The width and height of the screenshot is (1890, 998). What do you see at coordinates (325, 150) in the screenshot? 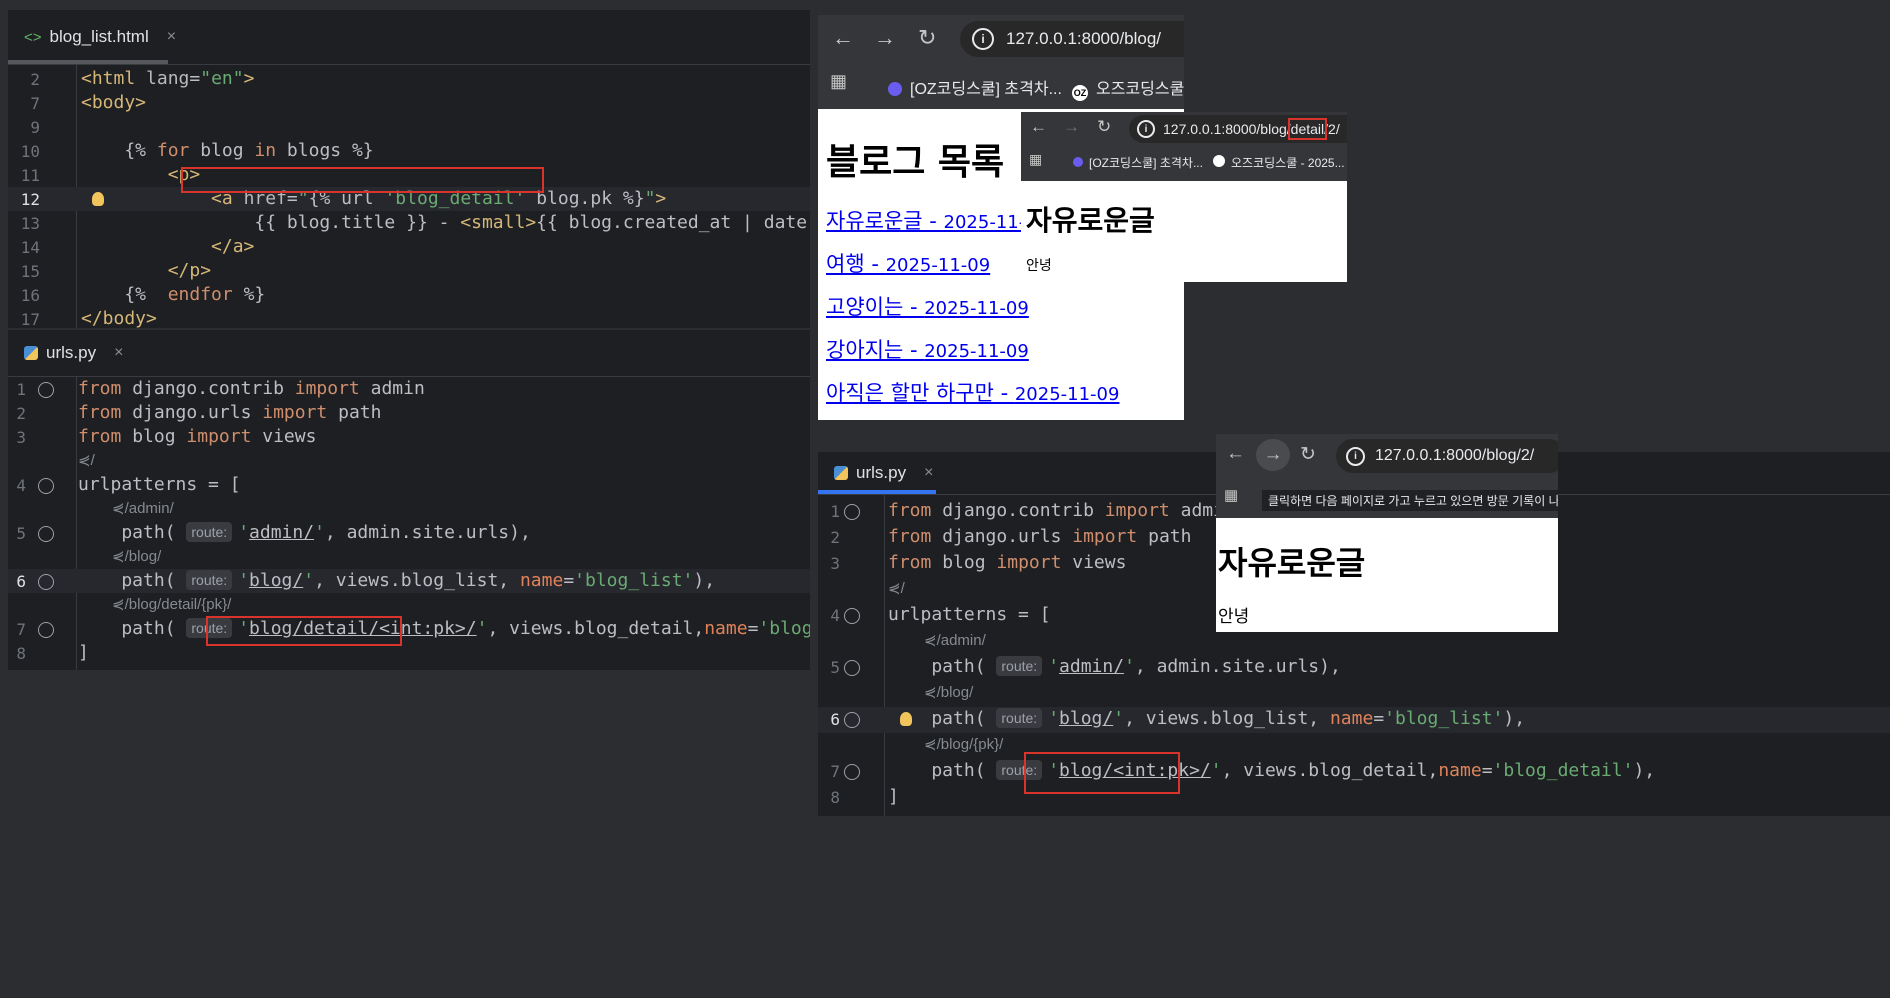
I see `code-token: blogs %}` at bounding box center [325, 150].